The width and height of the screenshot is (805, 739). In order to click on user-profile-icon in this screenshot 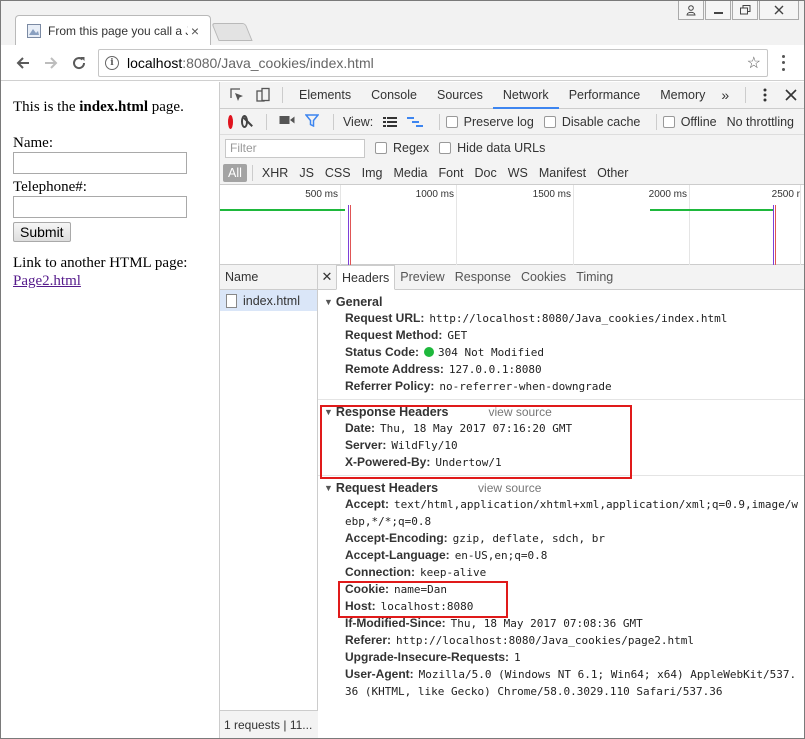, I will do `click(691, 10)`.